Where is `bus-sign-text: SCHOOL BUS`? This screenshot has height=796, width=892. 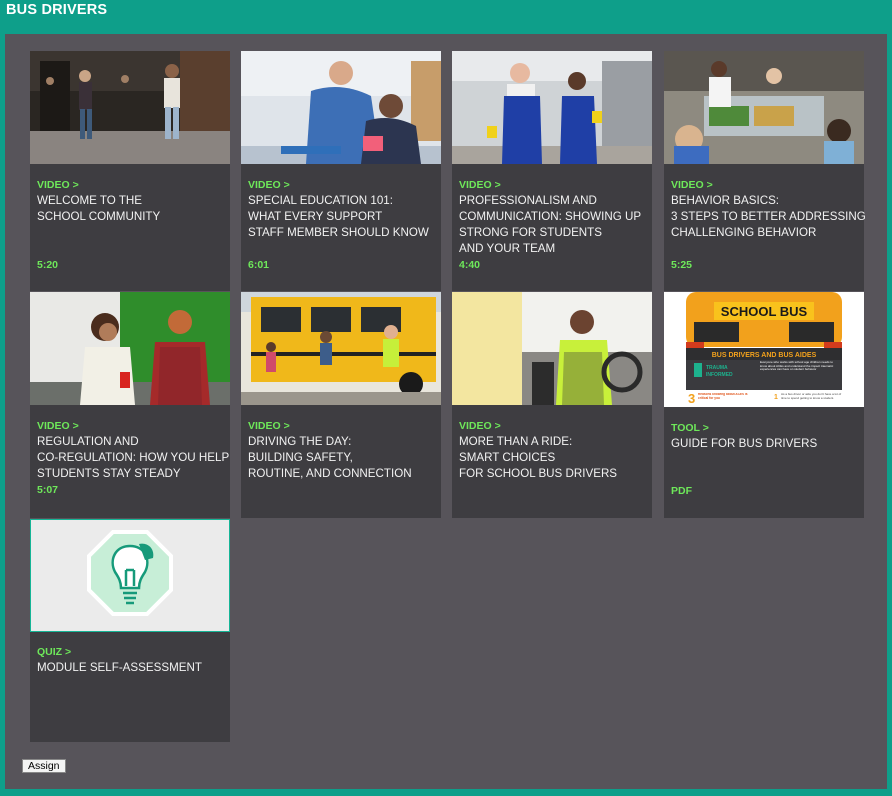
bus-sign-text: SCHOOL BUS is located at coordinates (764, 311).